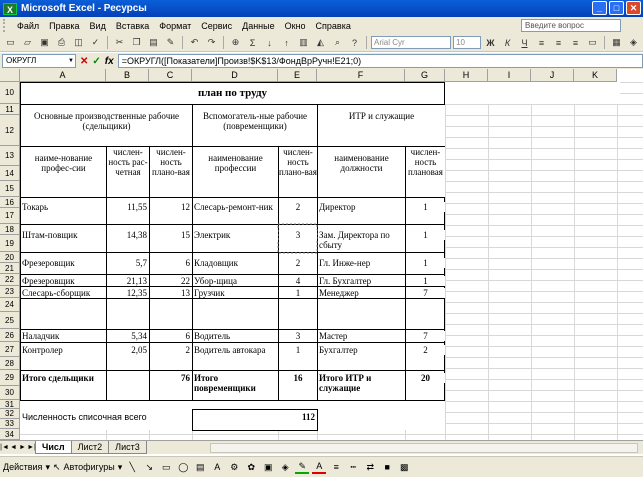  What do you see at coordinates (127, 263) in the screenshot?
I see `cell-calc-count: 5,7` at bounding box center [127, 263].